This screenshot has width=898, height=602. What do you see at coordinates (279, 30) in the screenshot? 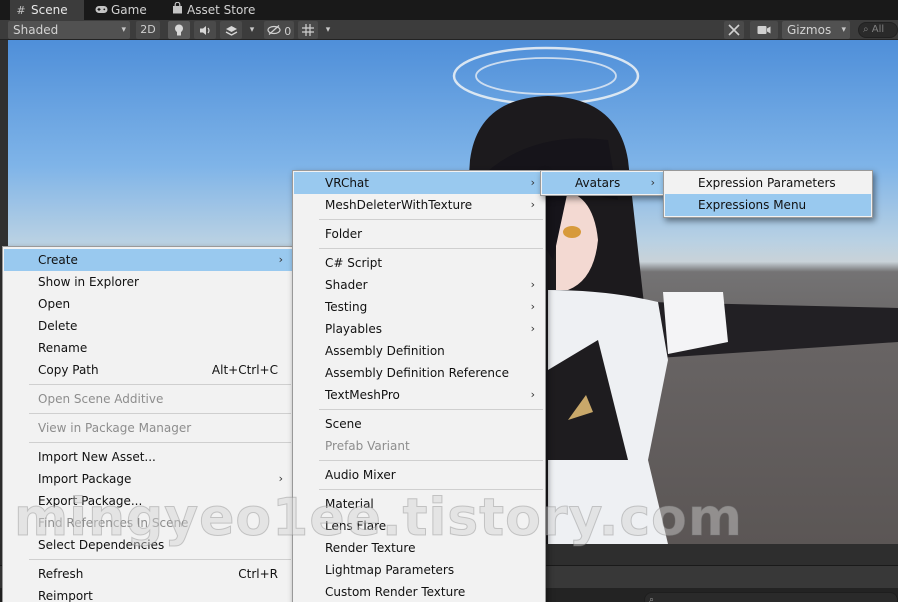
I see `hidden-objects-toggle: 0` at bounding box center [279, 30].